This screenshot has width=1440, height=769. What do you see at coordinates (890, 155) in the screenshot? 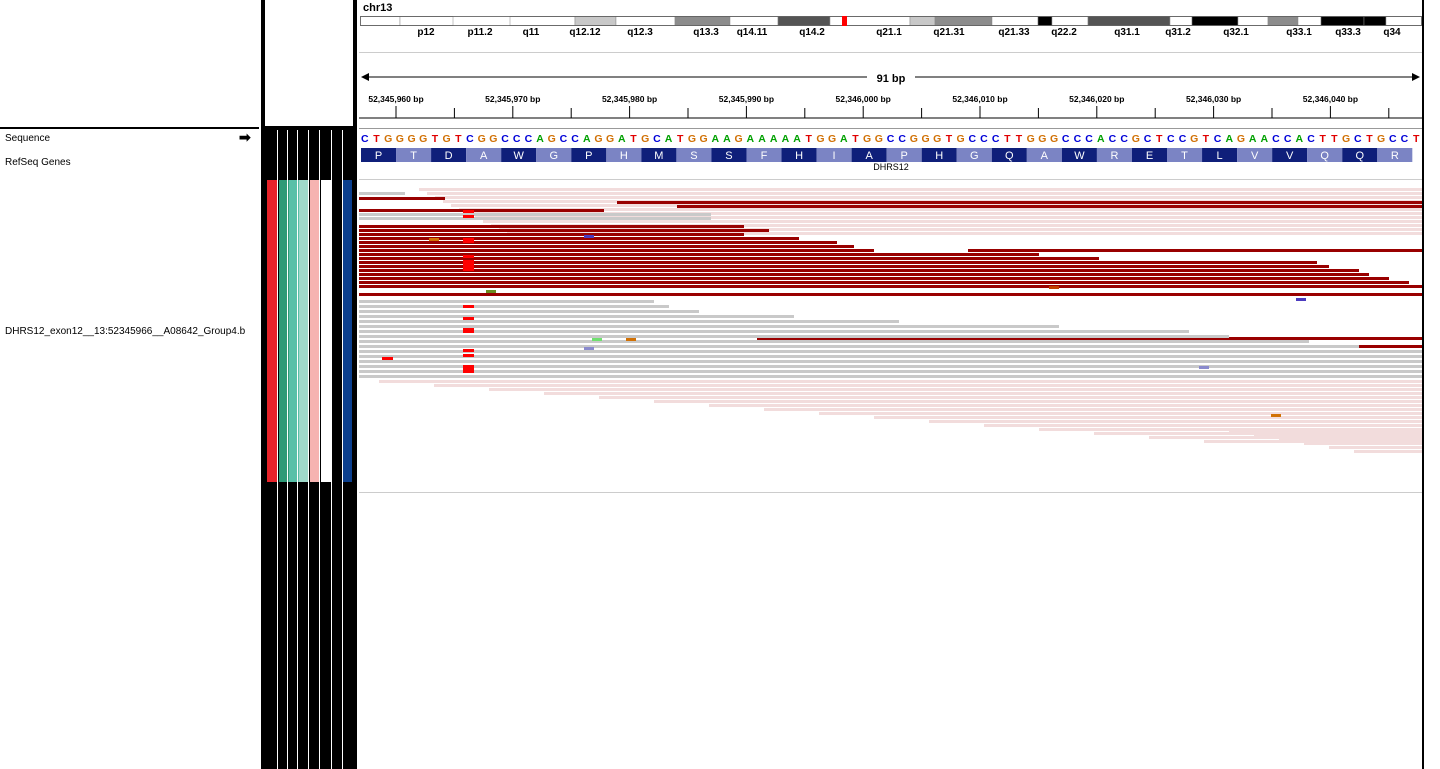
I see `amino-acid-track: PTDAWGPHMSSFHIAPHGQAWRETLVVQQR` at bounding box center [890, 155].